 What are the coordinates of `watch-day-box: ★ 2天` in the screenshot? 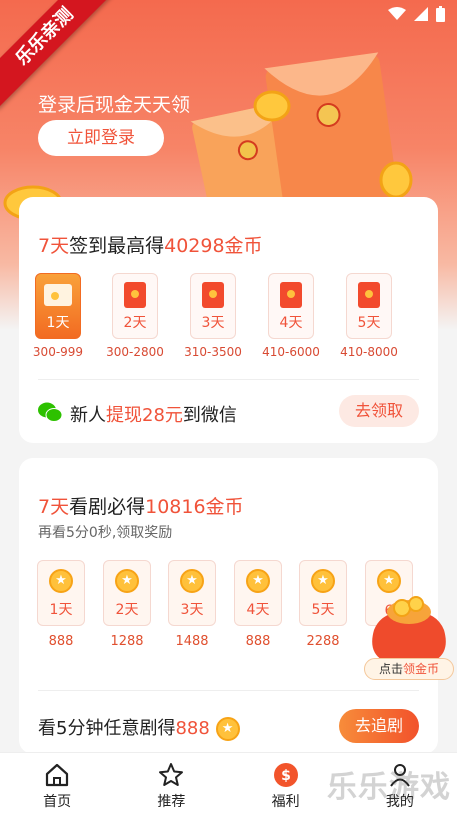 It's located at (127, 593).